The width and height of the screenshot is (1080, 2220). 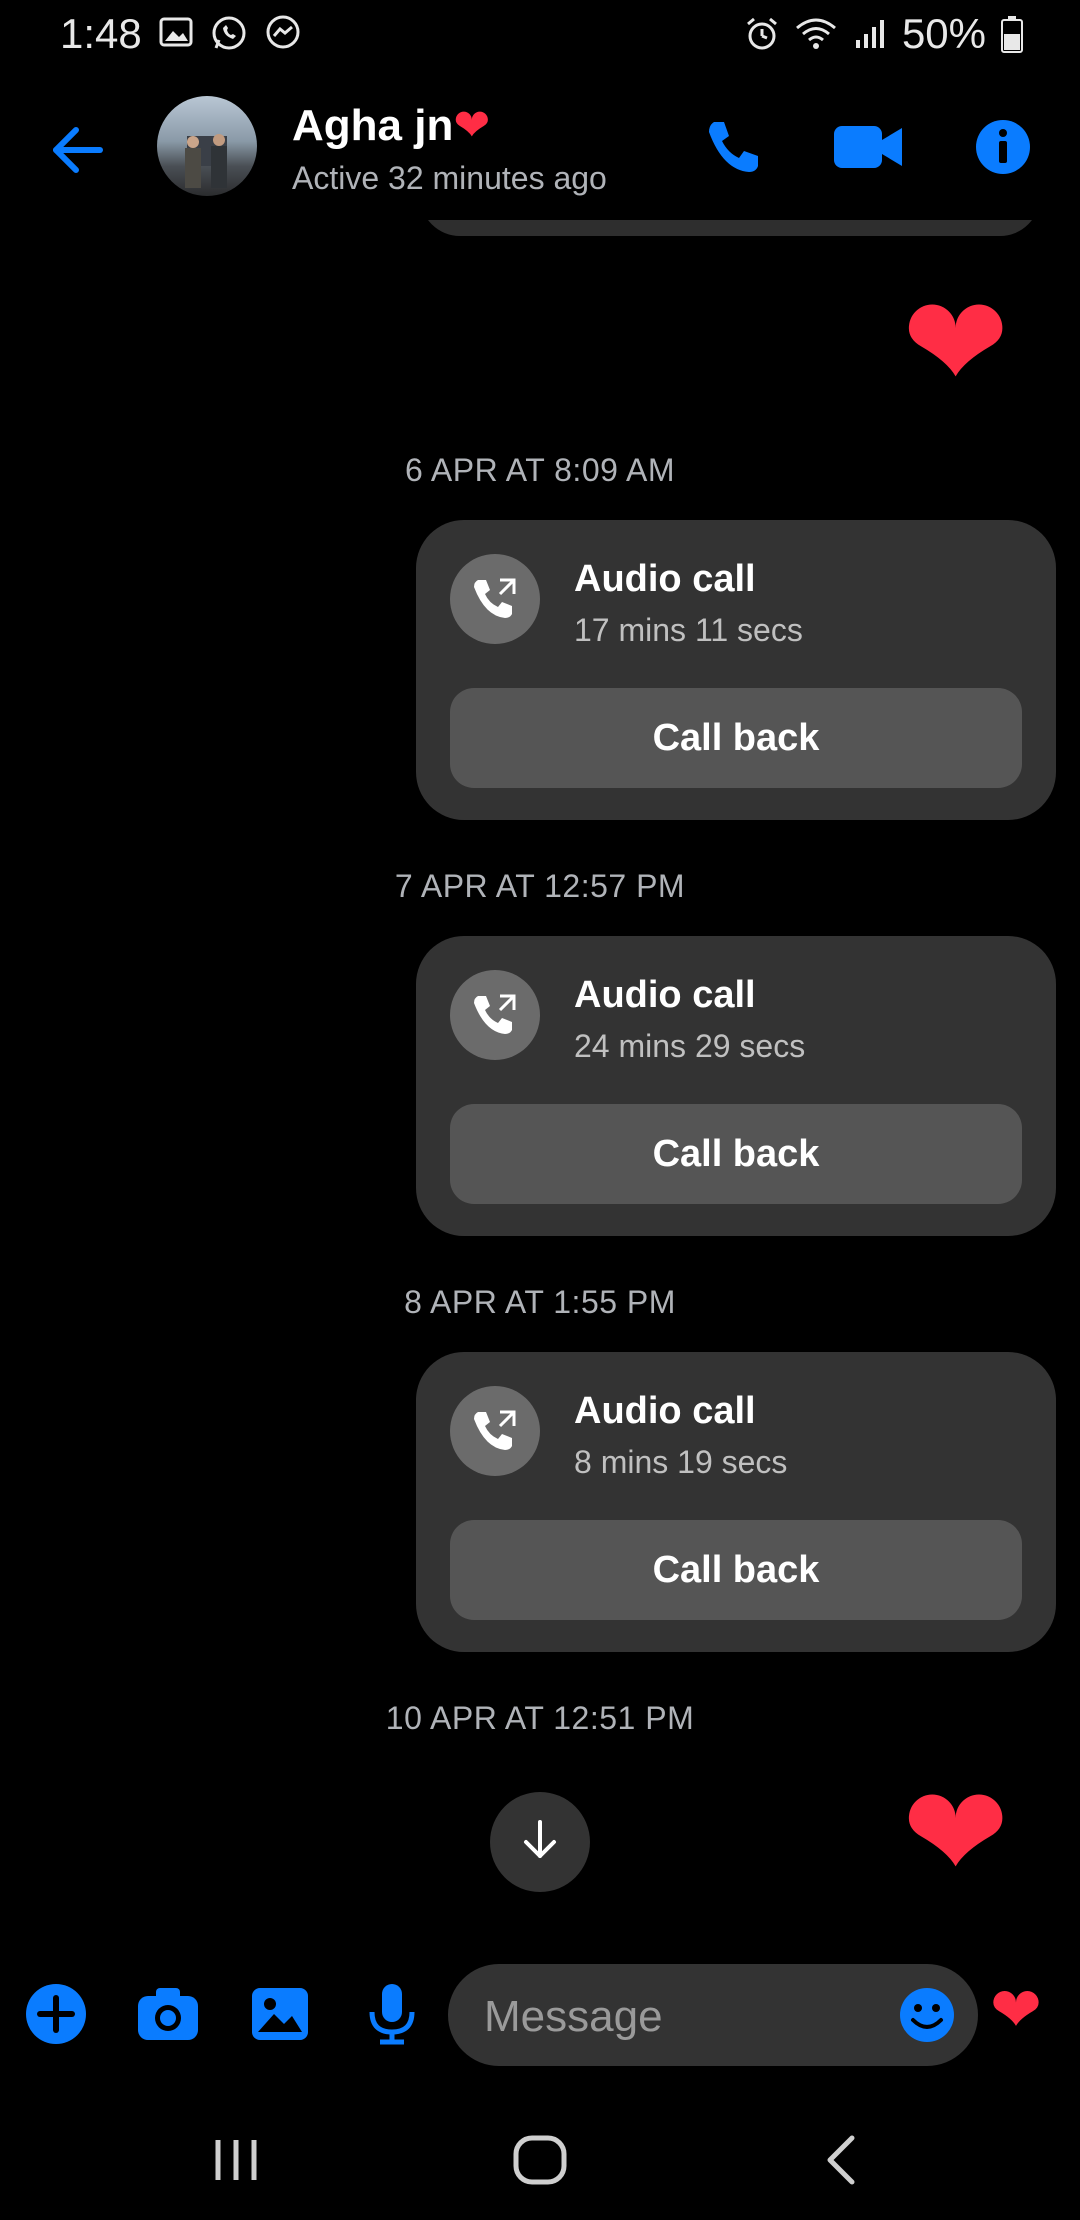 I want to click on system-navigation-bar, so click(x=540, y=2165).